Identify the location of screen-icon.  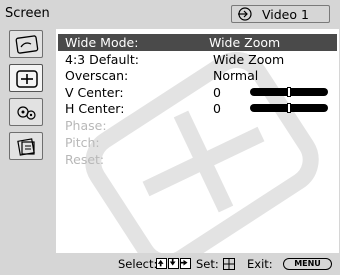
(27, 79).